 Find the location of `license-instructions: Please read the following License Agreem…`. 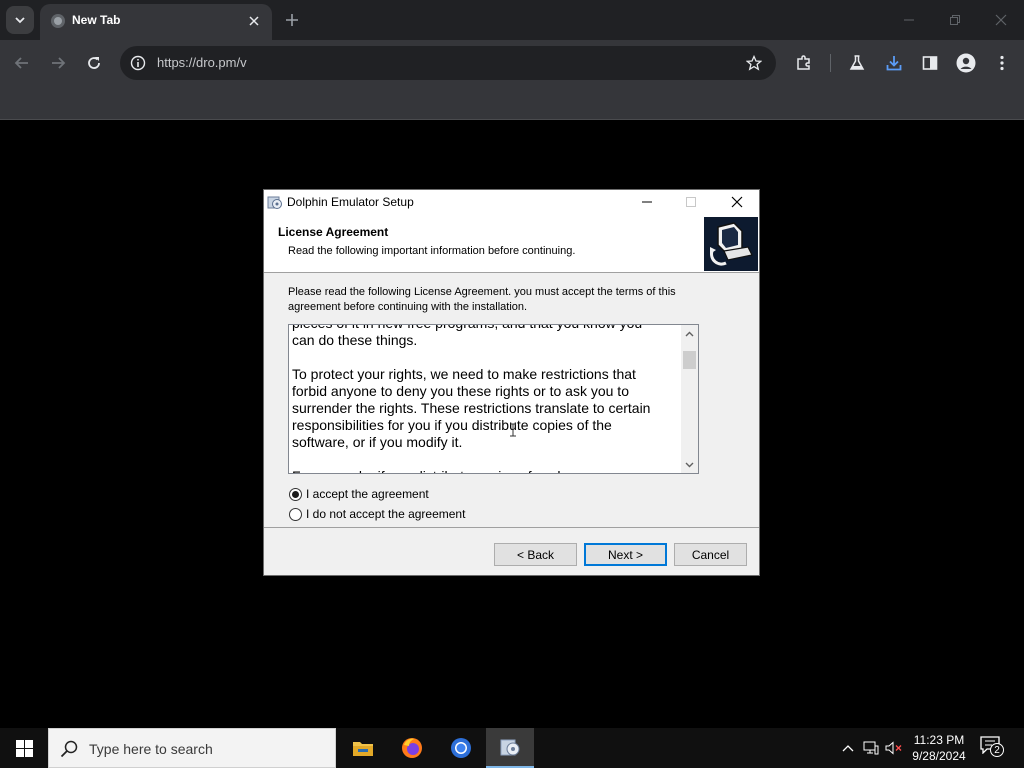

license-instructions: Please read the following License Agreem… is located at coordinates (482, 299).